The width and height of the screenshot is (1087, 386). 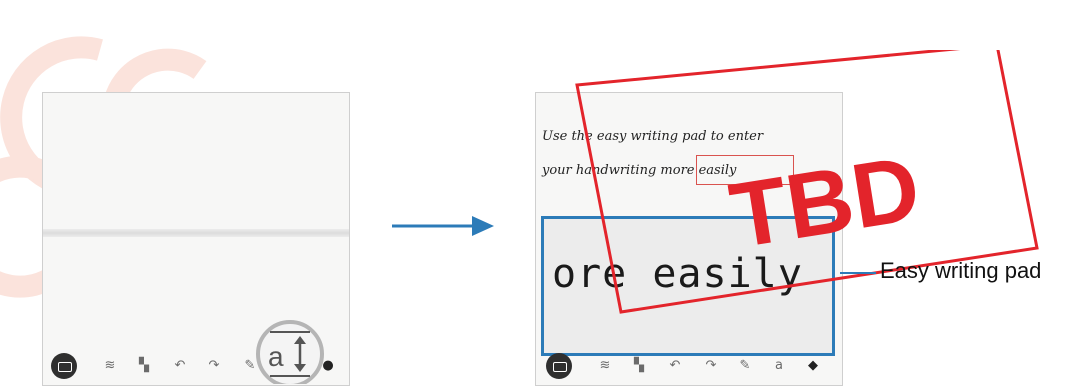 I want to click on stamp-text: TBD, so click(x=825, y=202).